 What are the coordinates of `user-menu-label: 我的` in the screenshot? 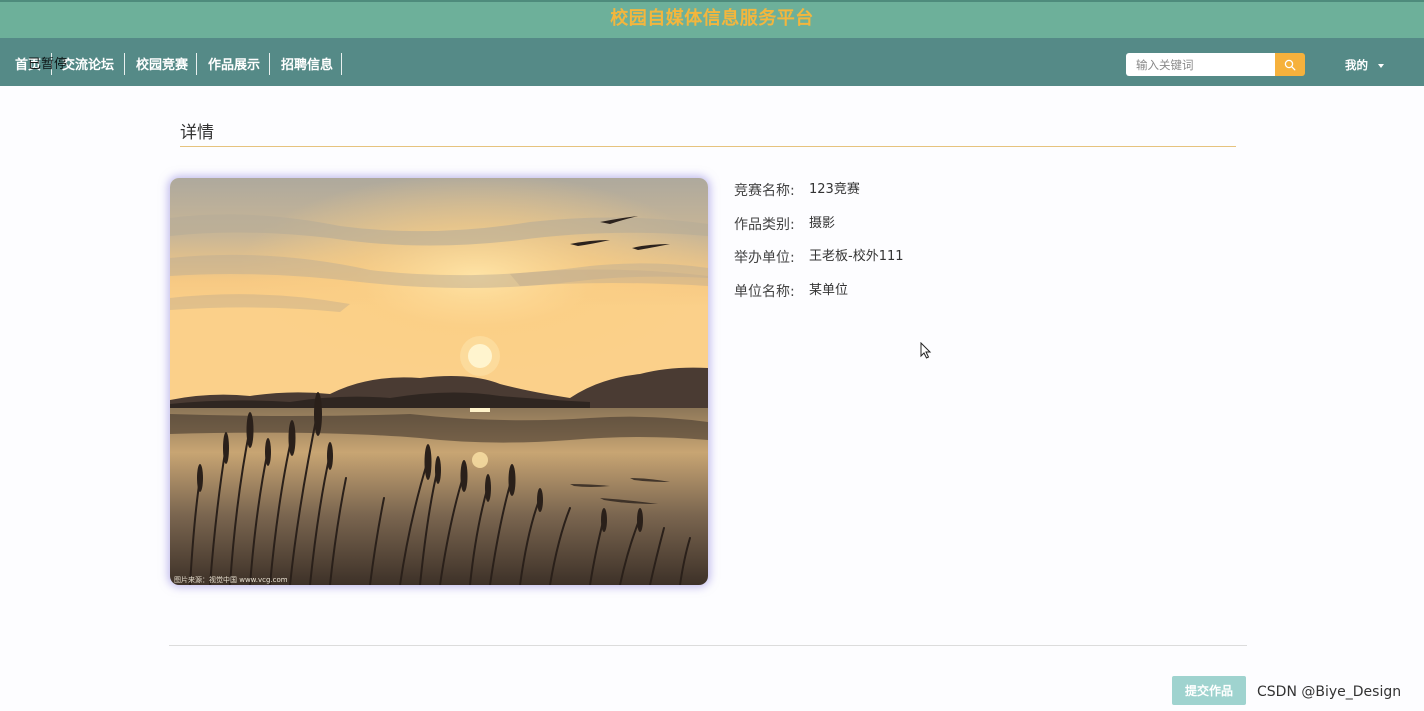 It's located at (1356, 65).